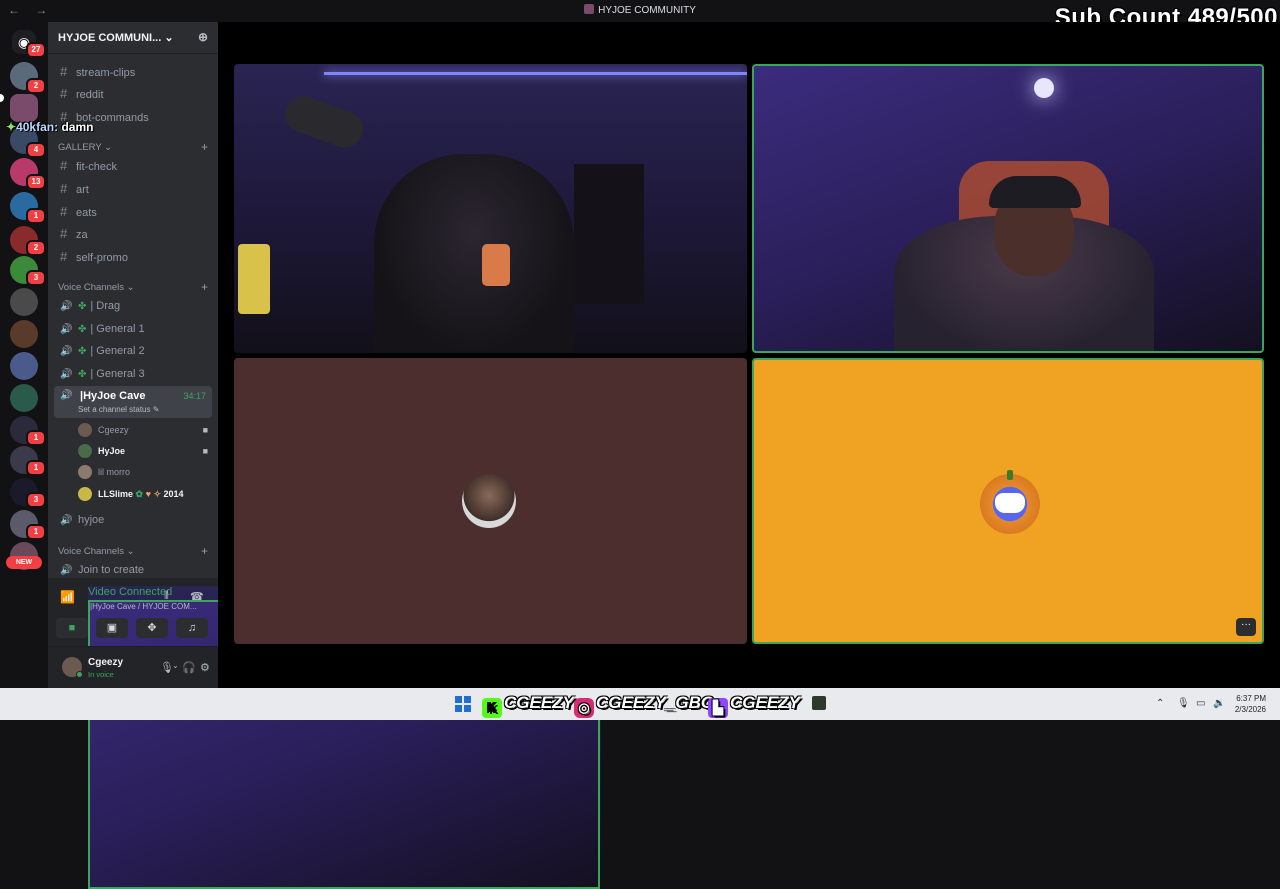  What do you see at coordinates (118, 409) in the screenshot?
I see `set-channel-status-link: Set a channel status ✎` at bounding box center [118, 409].